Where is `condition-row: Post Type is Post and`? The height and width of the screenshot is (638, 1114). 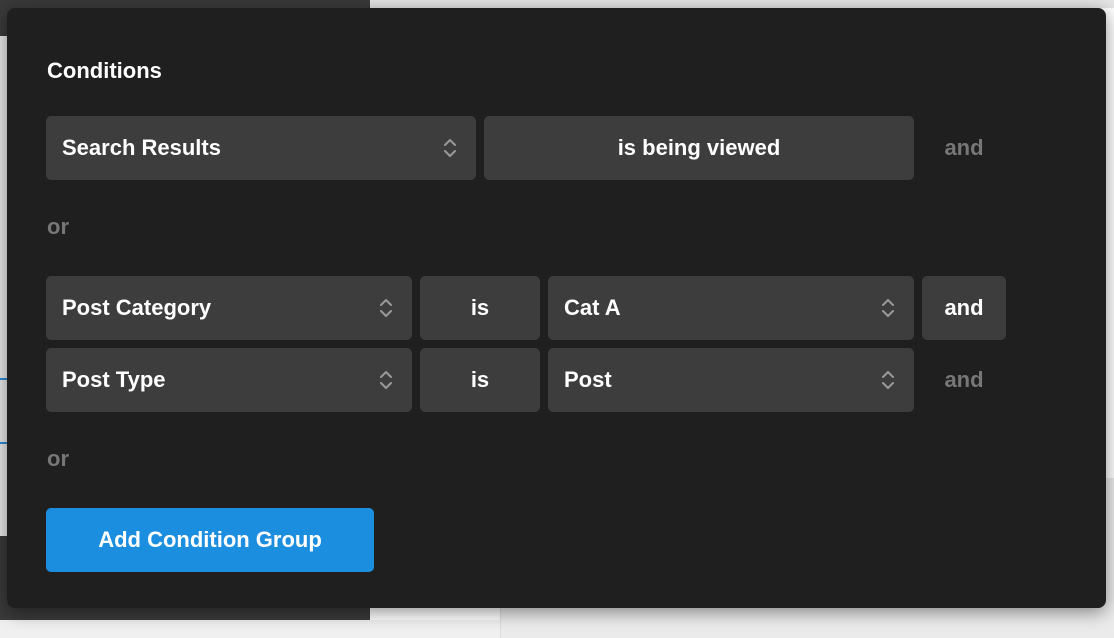 condition-row: Post Type is Post and is located at coordinates (526, 380).